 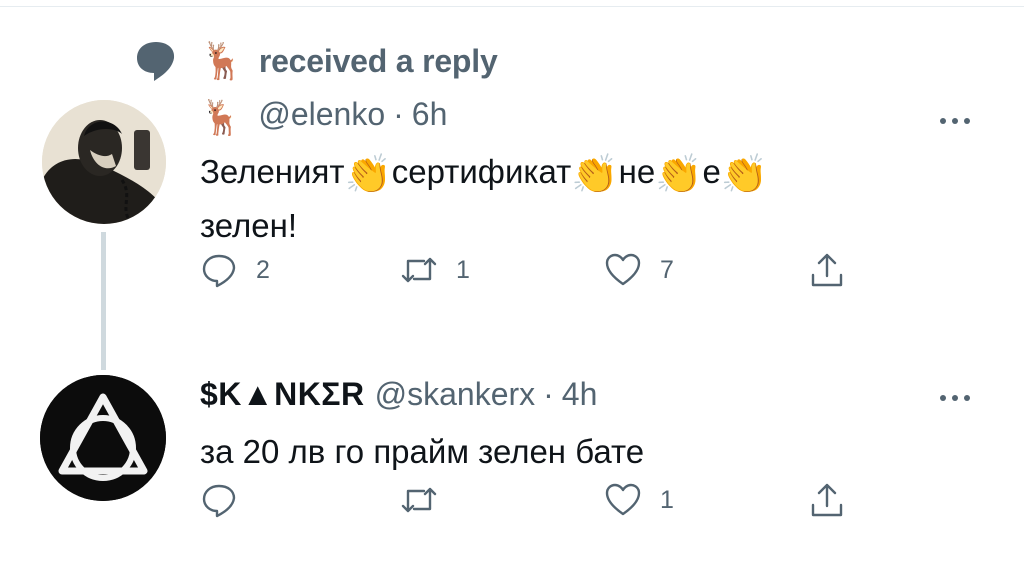 What do you see at coordinates (481, 171) in the screenshot?
I see `tweet-text-word: сертификат` at bounding box center [481, 171].